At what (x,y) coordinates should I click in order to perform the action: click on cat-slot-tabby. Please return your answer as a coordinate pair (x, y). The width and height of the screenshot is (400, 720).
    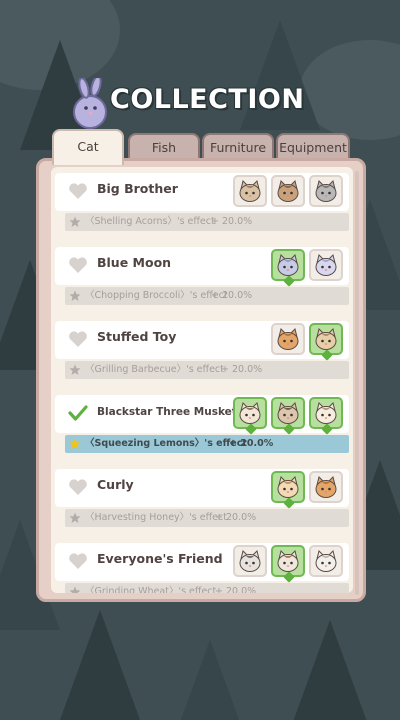
    Looking at the image, I should click on (250, 191).